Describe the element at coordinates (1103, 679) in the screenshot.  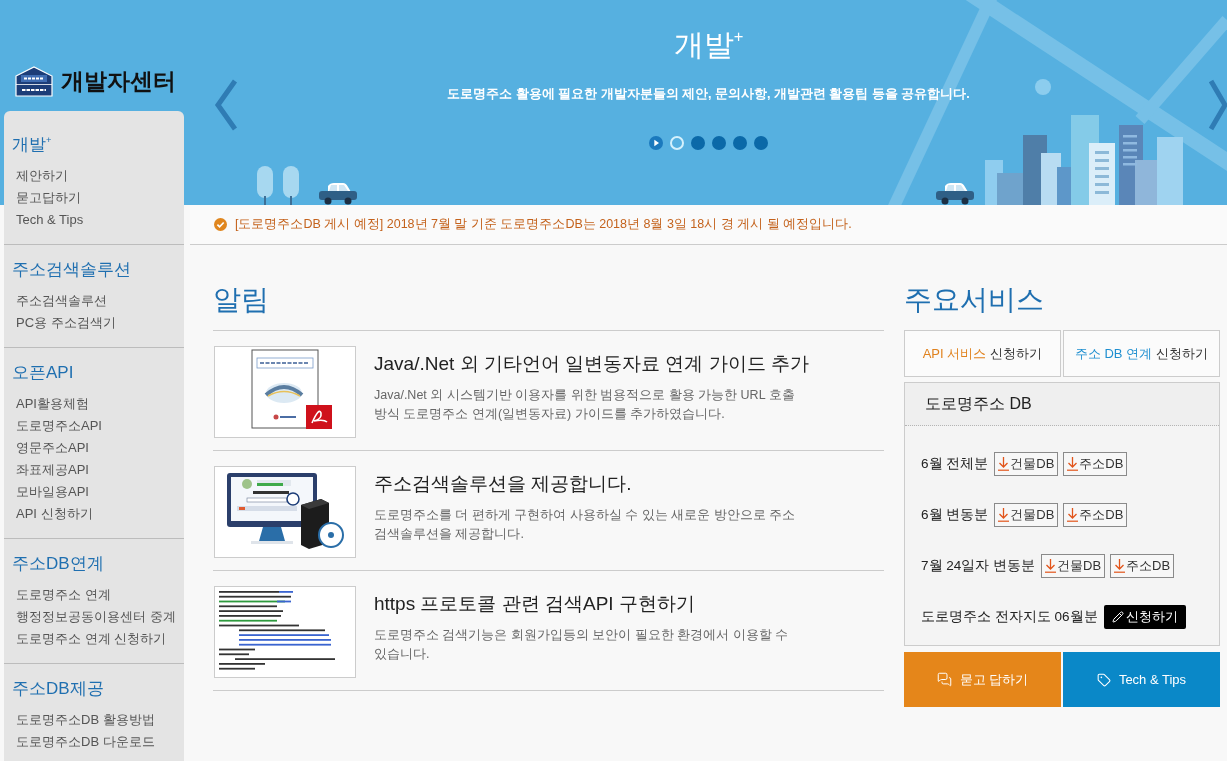
I see `tag-icon` at that location.